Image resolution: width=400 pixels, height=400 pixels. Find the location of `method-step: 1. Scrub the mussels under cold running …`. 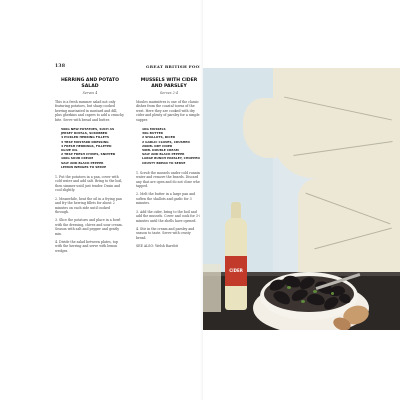

method-step: 1. Scrub the mussels under cold running … is located at coordinates (169, 179).